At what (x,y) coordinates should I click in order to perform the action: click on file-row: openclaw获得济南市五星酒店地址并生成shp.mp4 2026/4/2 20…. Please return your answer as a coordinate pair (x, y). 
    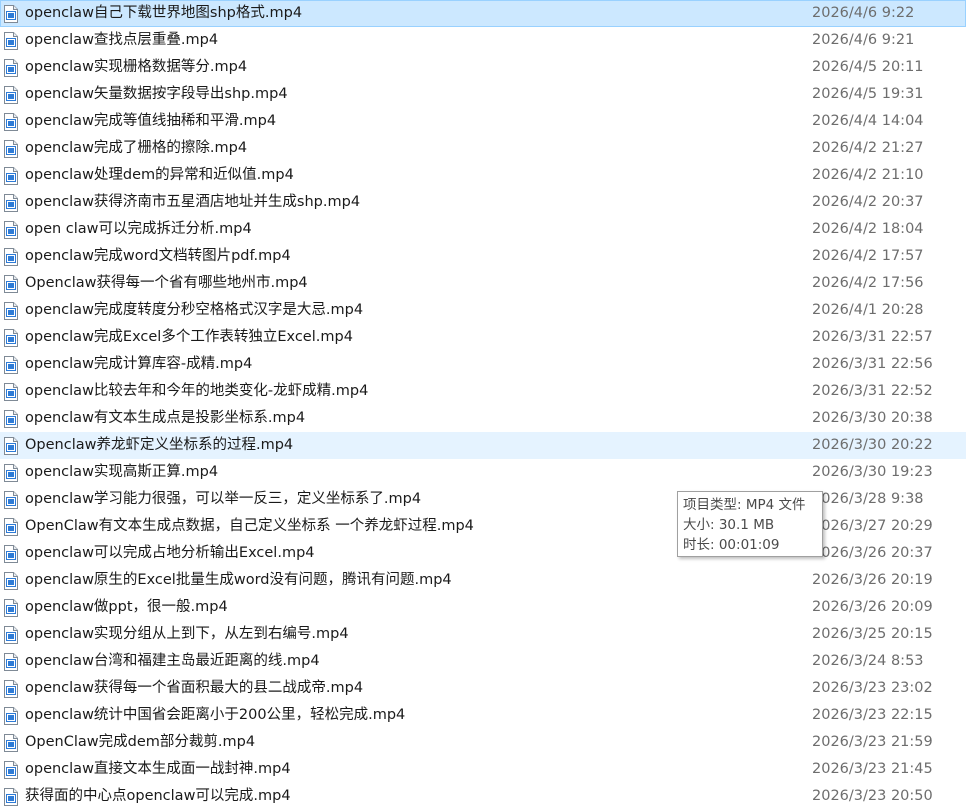
    Looking at the image, I should click on (483, 202).